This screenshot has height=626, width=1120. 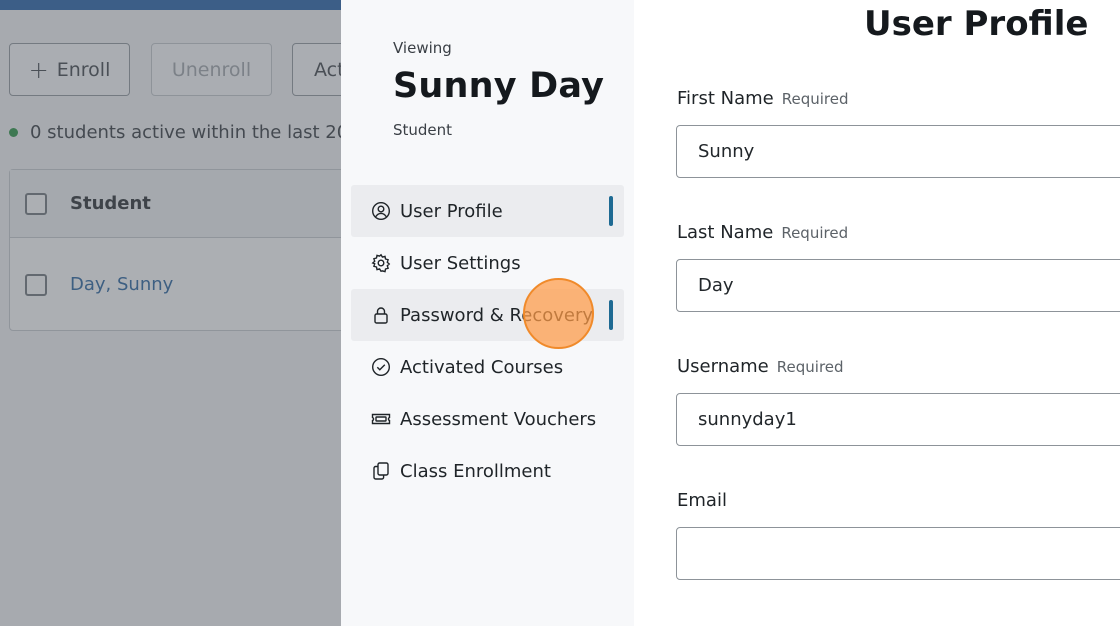 I want to click on nav-item-assessment-vouchers: Assessment Vouchers, so click(x=487, y=419).